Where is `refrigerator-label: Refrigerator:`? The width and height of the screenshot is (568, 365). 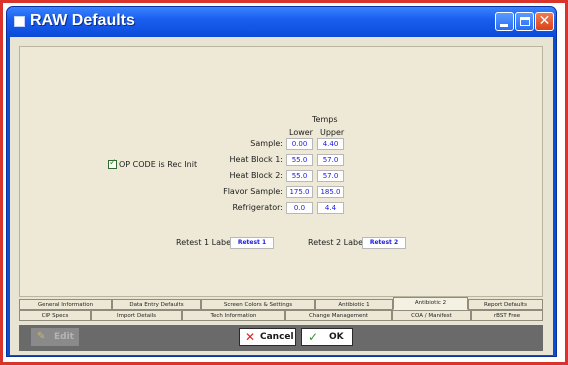 refrigerator-label: Refrigerator: is located at coordinates (257, 207).